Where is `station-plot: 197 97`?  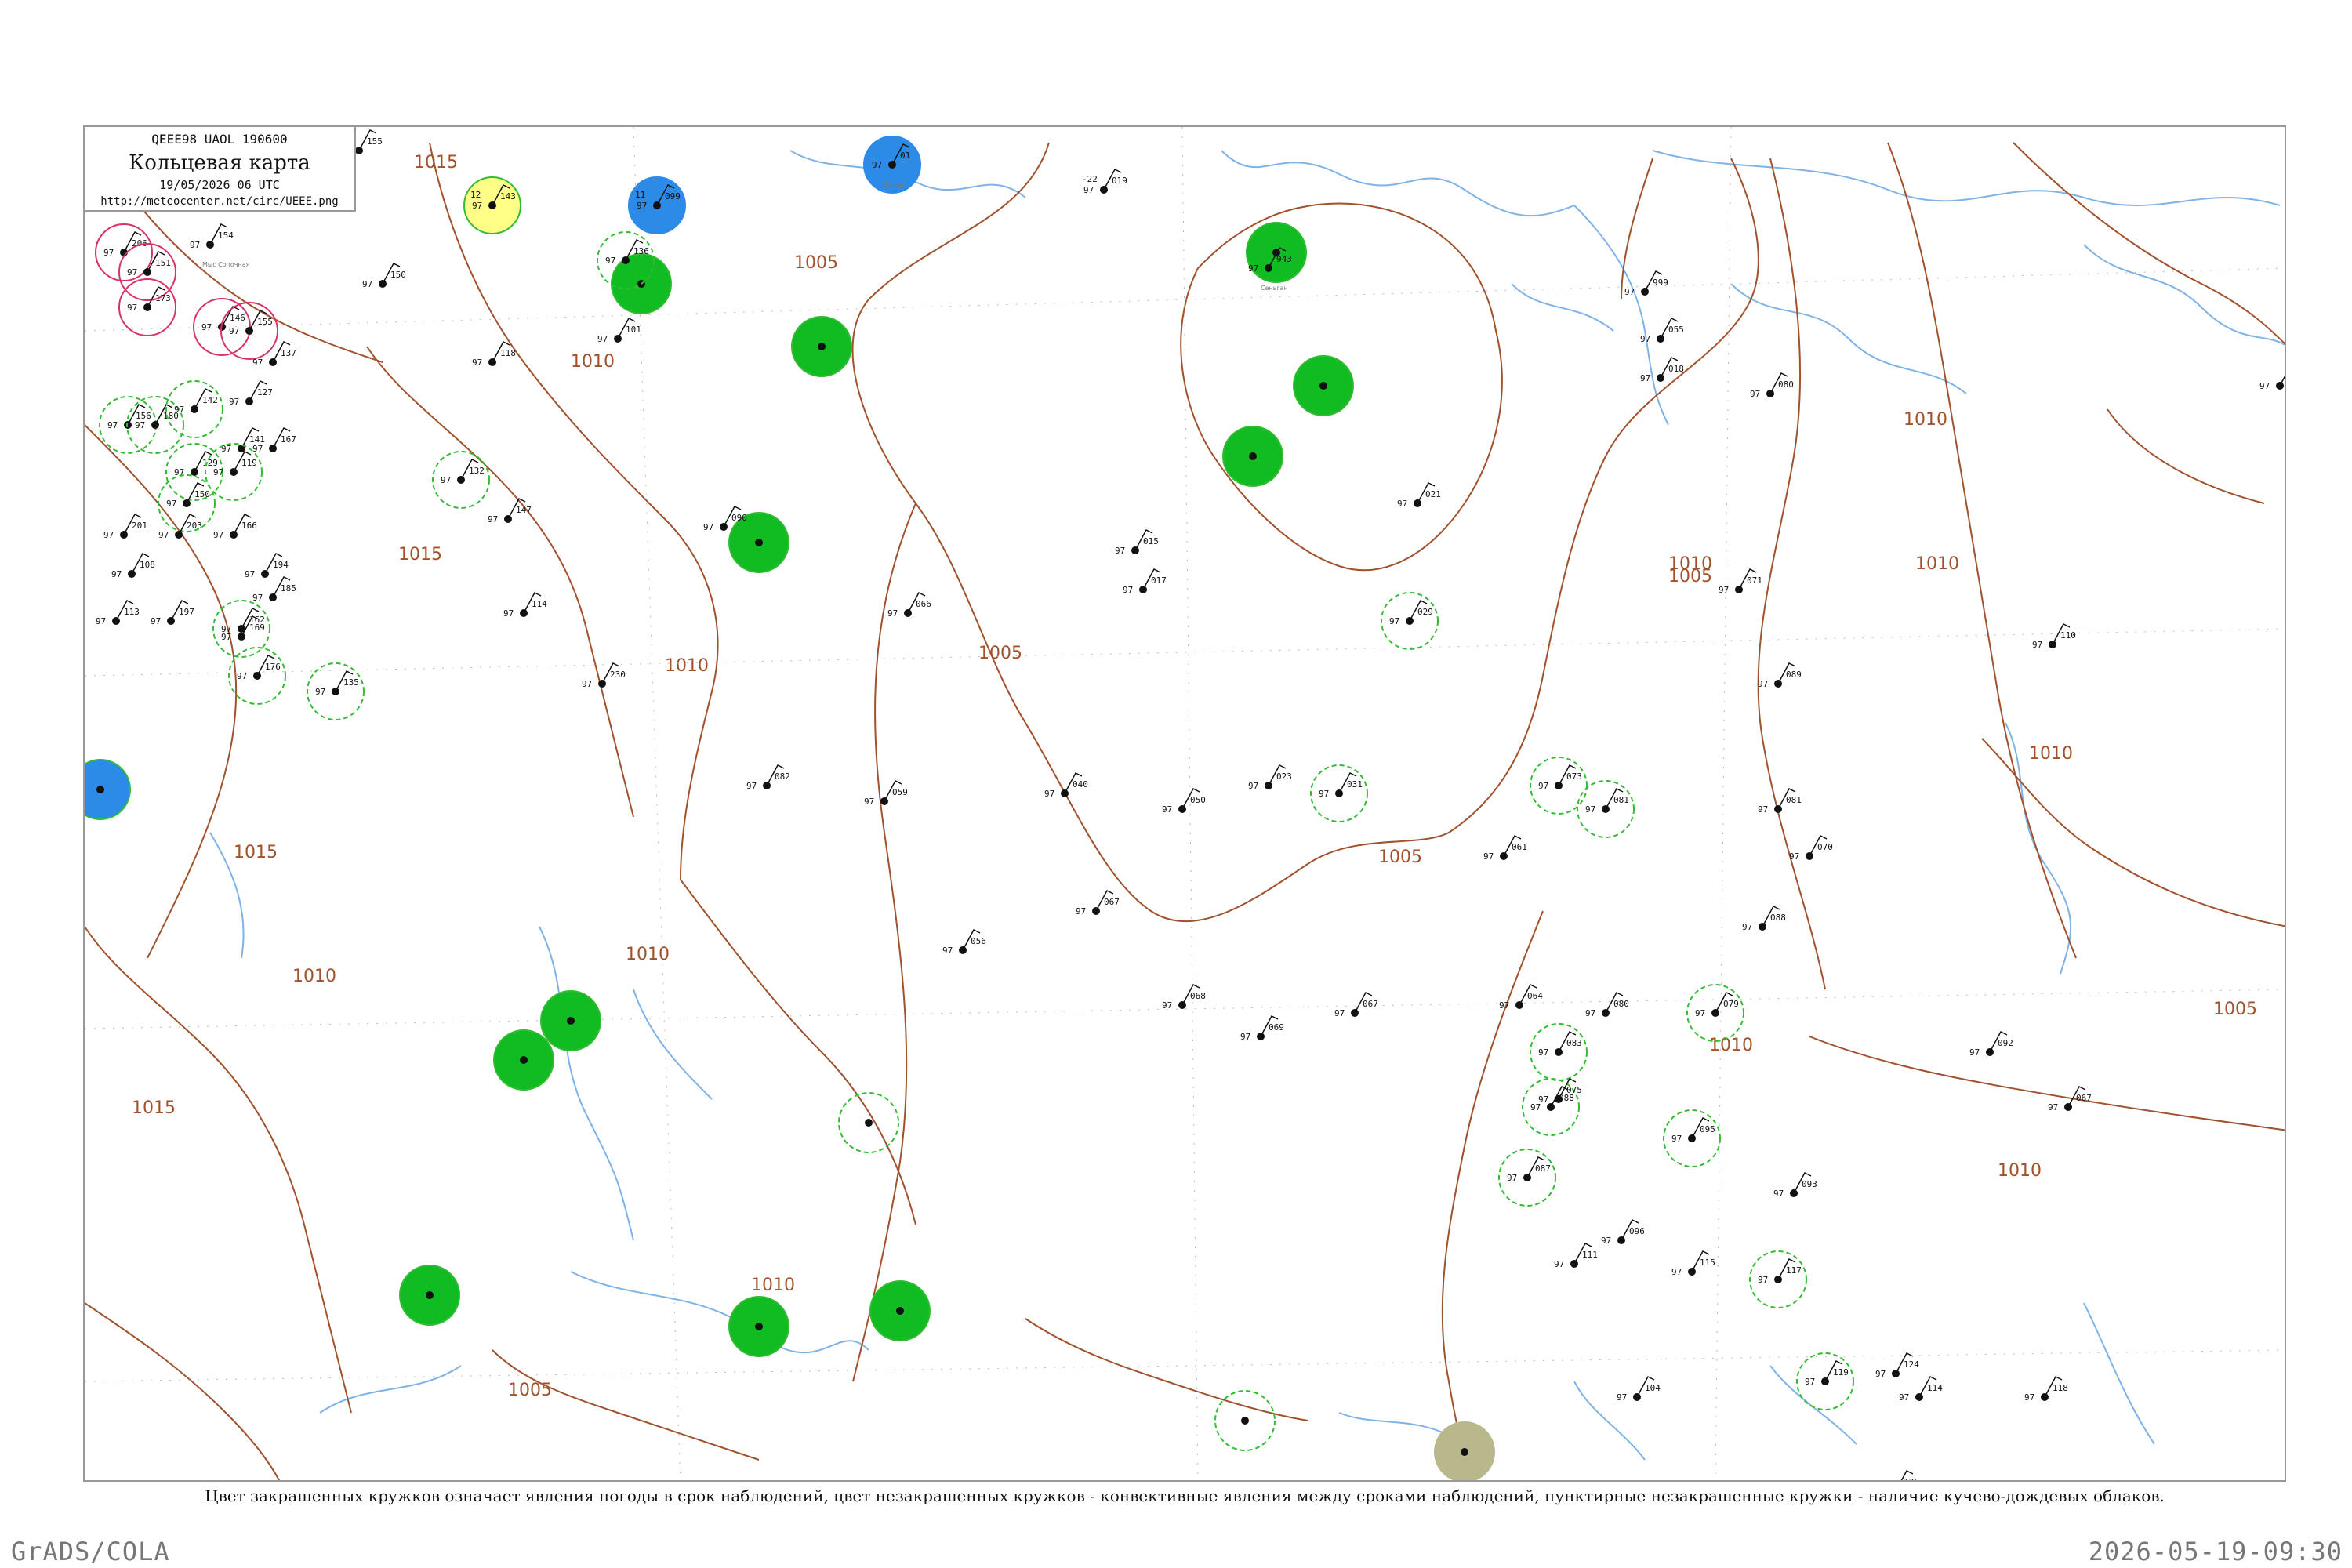 station-plot: 197 97 is located at coordinates (172, 613).